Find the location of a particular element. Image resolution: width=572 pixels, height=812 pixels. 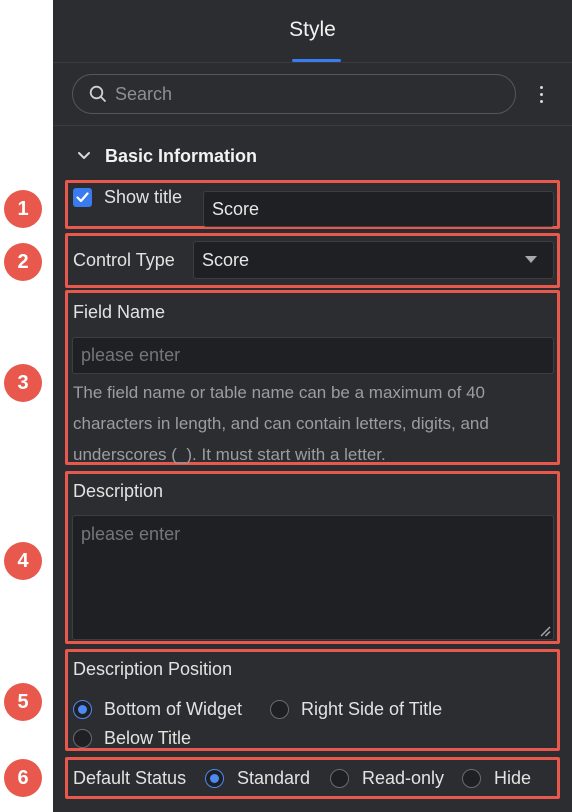

control-type-label: Control Type is located at coordinates (124, 260).